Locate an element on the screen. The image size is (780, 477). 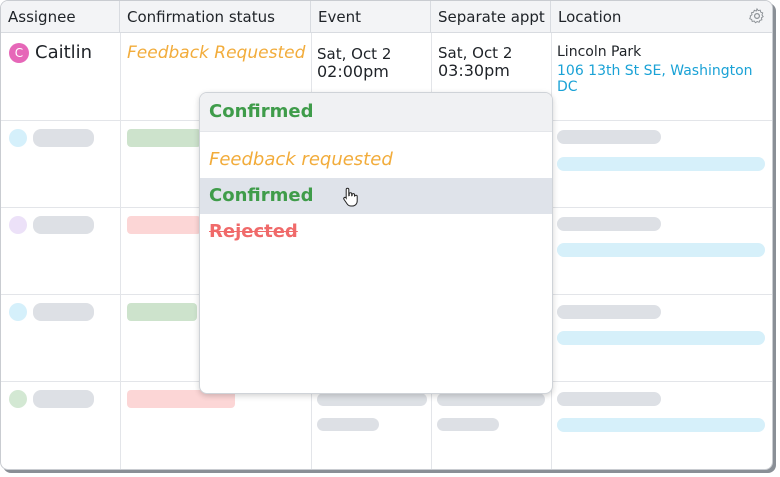
event-time: 02:00pm is located at coordinates (353, 71).